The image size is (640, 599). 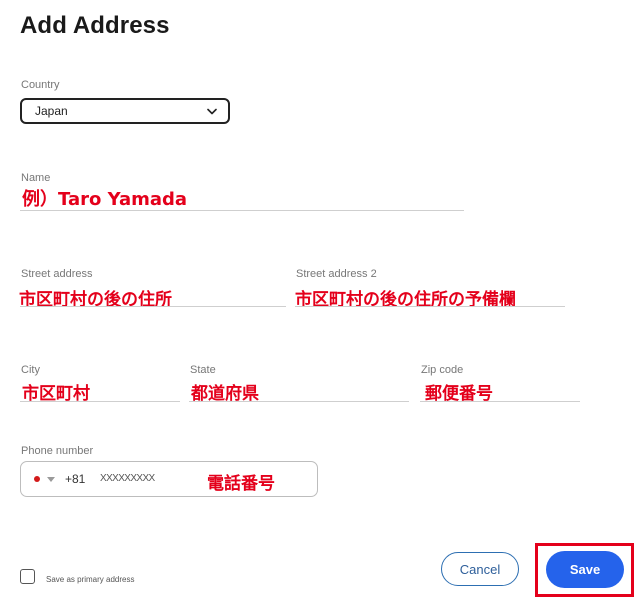 What do you see at coordinates (75, 479) in the screenshot?
I see `country-code: +81` at bounding box center [75, 479].